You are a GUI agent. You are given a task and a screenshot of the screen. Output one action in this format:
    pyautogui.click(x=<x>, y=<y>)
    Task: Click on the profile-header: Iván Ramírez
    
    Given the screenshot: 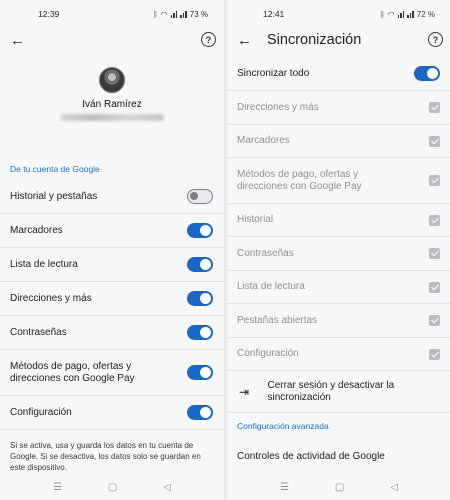 What is the action you would take?
    pyautogui.click(x=112, y=105)
    